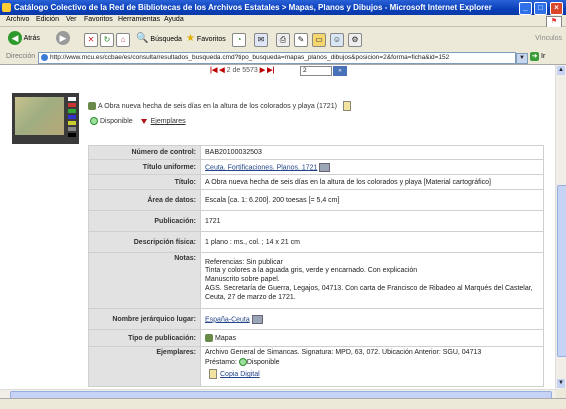 Image resolution: width=566 pixels, height=409 pixels. What do you see at coordinates (548, 38) in the screenshot?
I see `links-label: Vínculos` at bounding box center [548, 38].